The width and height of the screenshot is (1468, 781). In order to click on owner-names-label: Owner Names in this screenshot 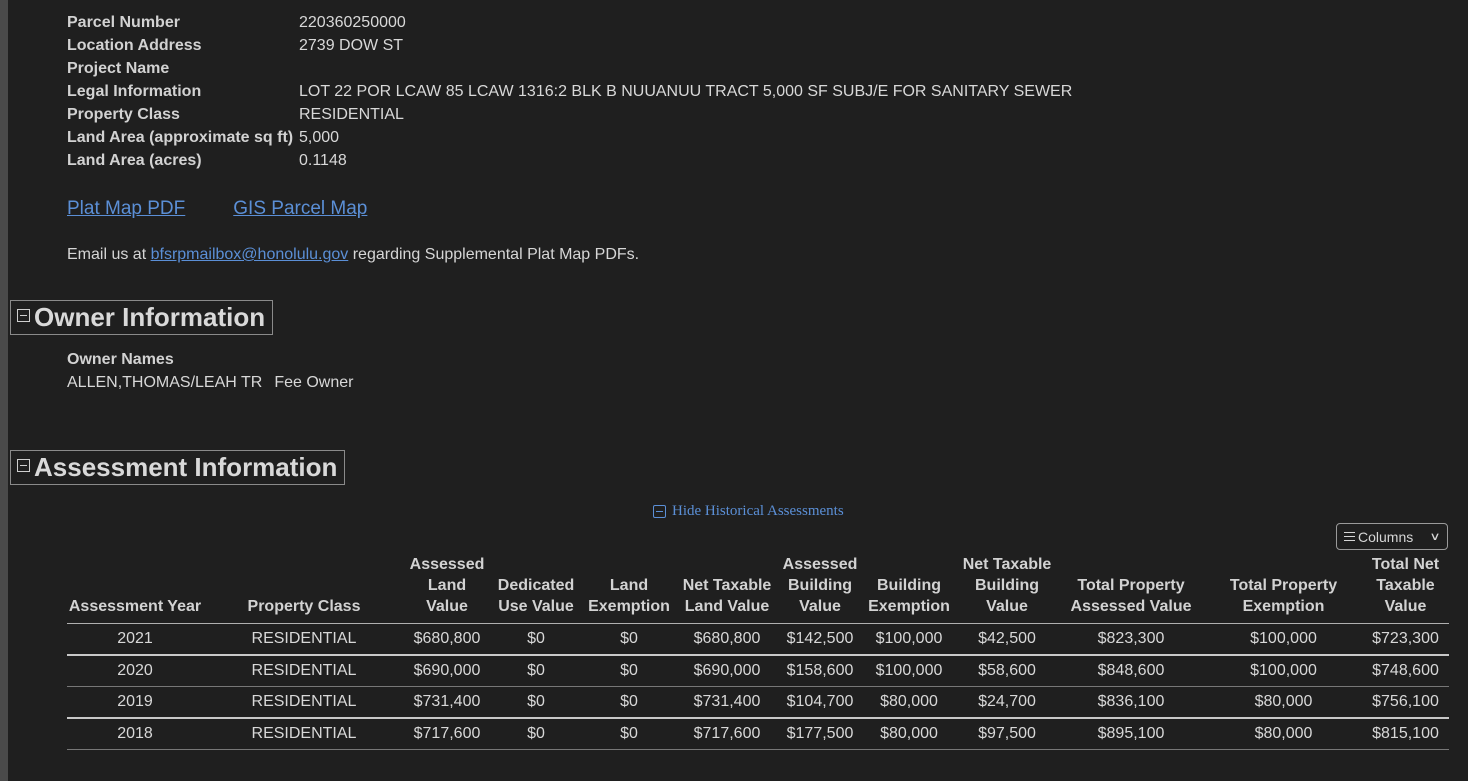, I will do `click(120, 359)`.